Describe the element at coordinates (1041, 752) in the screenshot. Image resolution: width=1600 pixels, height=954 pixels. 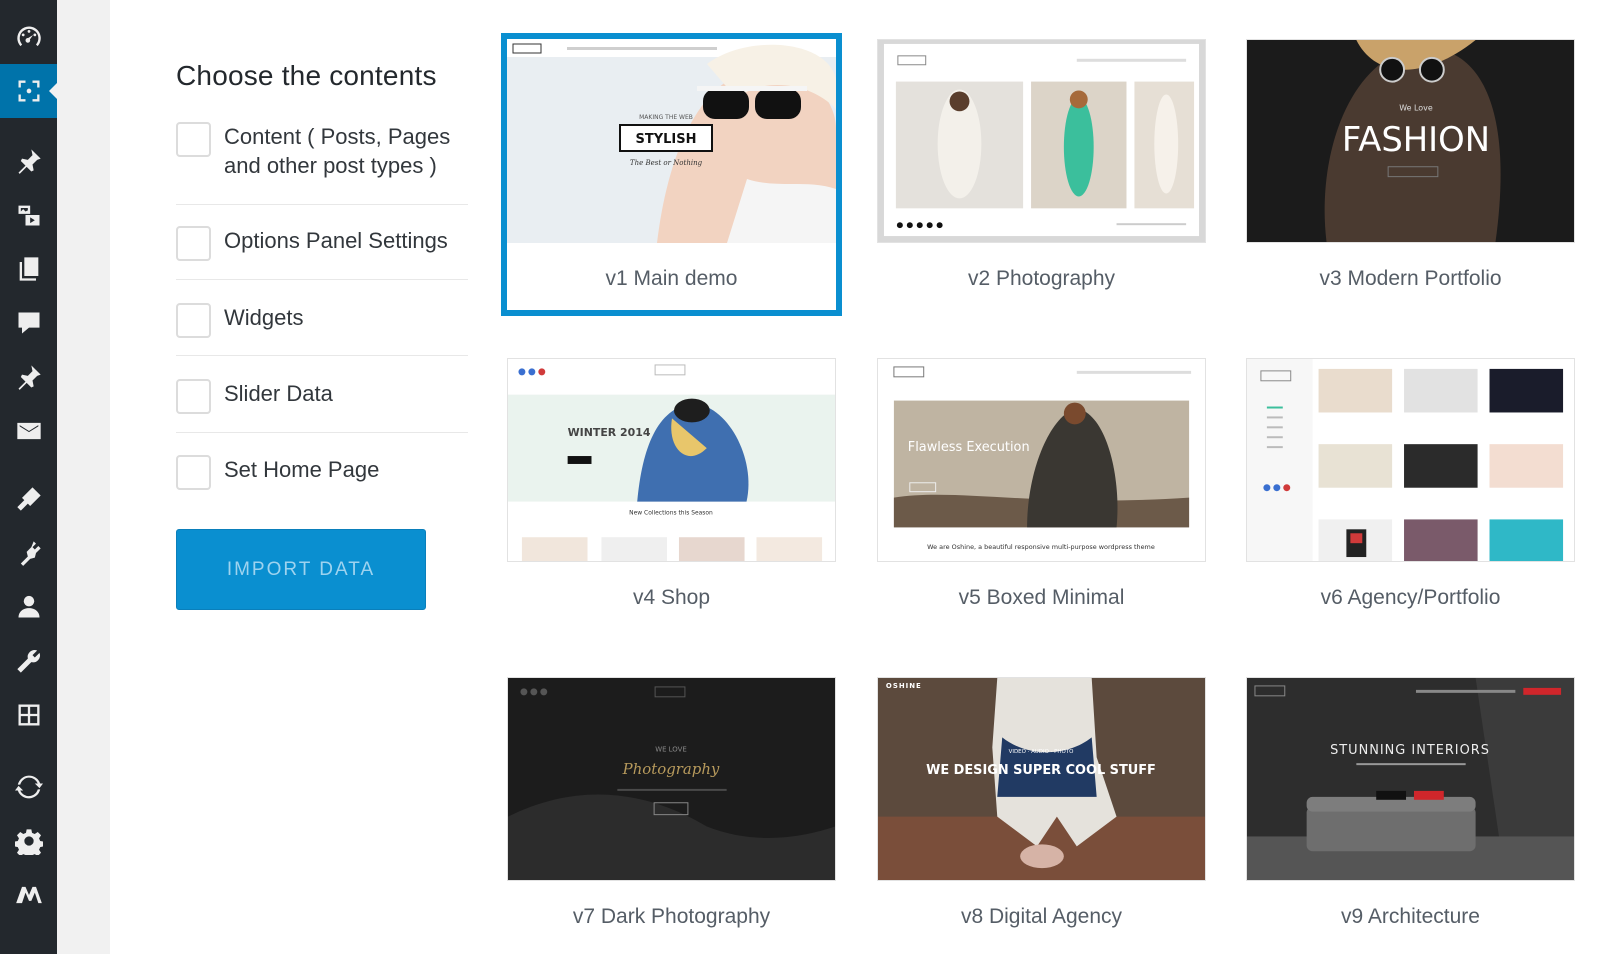
I see `thumb-text: VIDEO · AUDIO · PHOTO` at that location.